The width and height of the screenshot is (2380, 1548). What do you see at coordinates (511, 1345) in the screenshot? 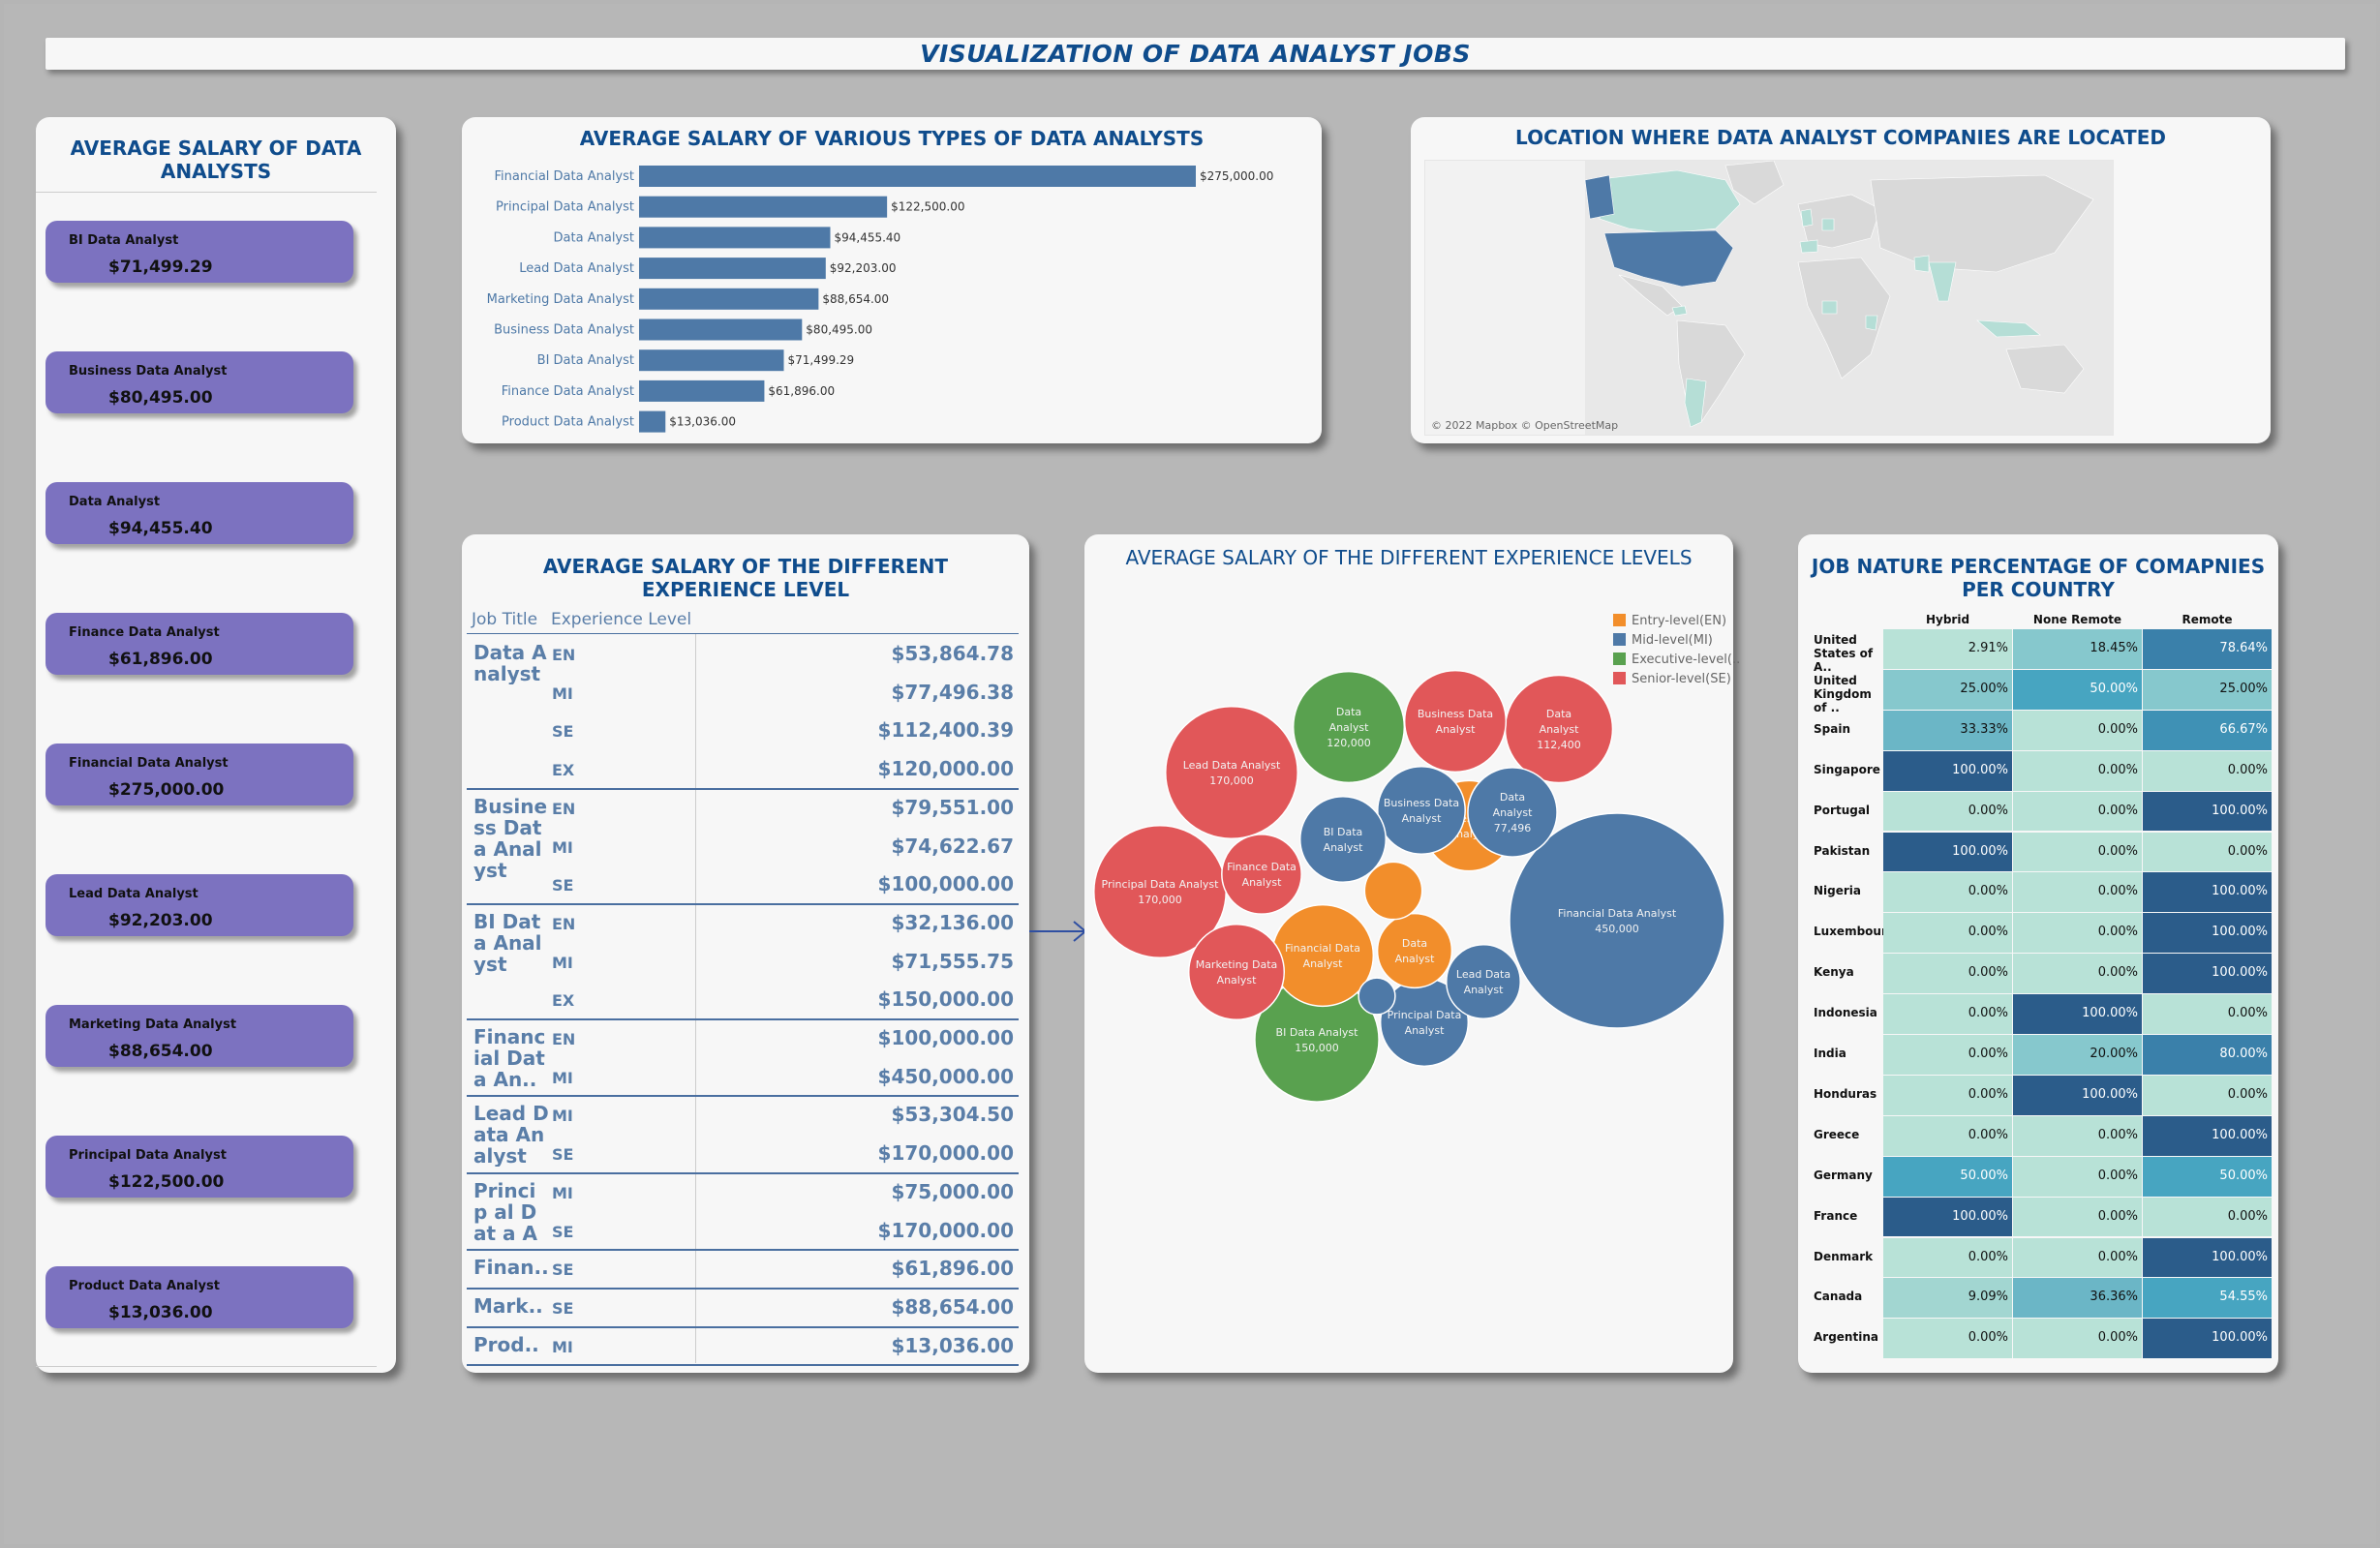
I see `table-job-title: Prod..` at bounding box center [511, 1345].